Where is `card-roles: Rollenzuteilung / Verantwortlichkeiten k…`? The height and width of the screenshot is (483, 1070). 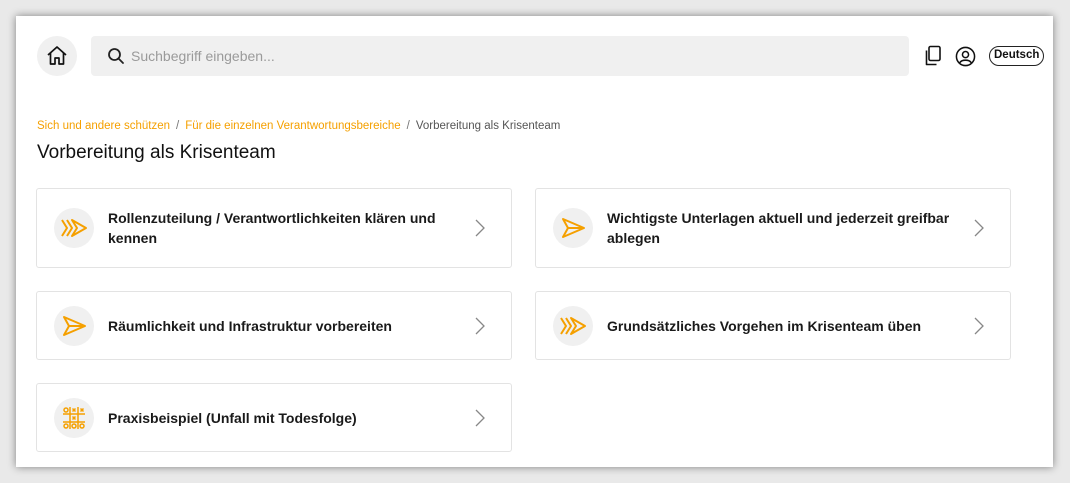
card-roles: Rollenzuteilung / Verantwortlichkeiten k… is located at coordinates (274, 228).